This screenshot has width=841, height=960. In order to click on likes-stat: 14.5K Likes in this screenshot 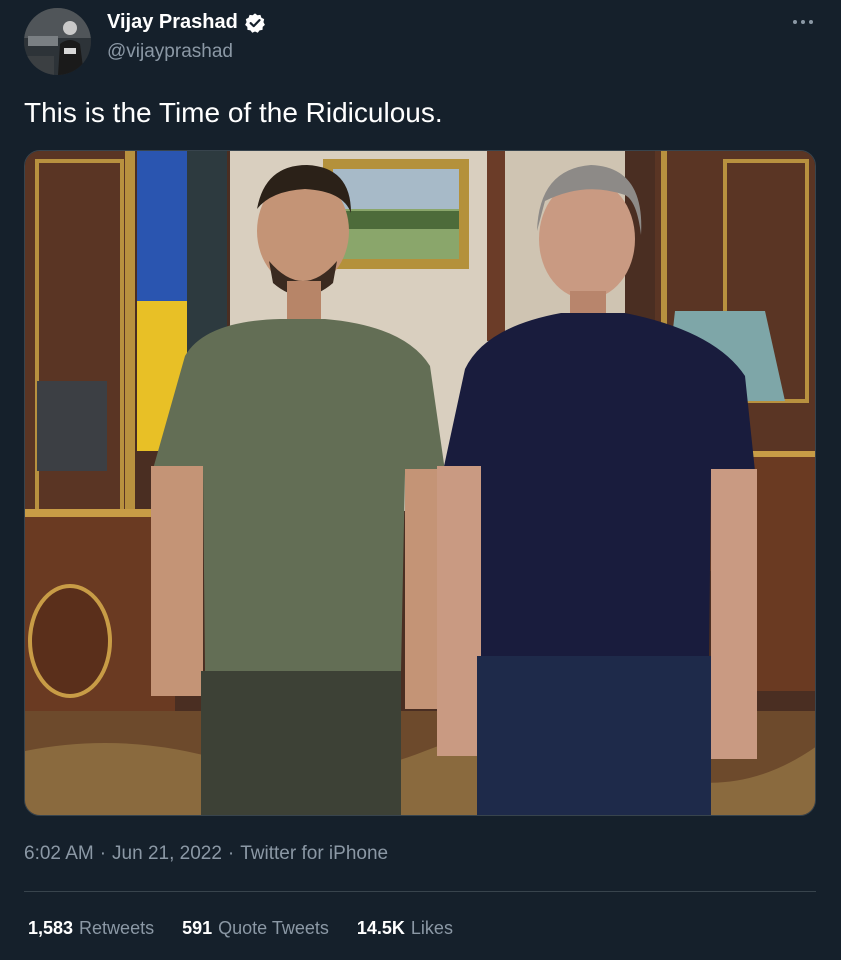, I will do `click(405, 928)`.